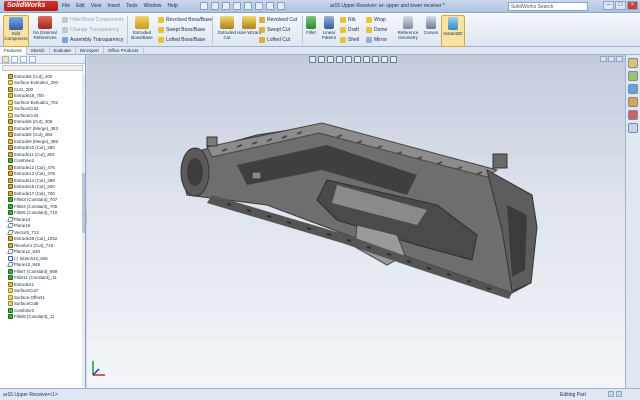 Image resolution: width=640 pixels, height=400 pixels. Describe the element at coordinates (34, 180) in the screenshot. I see `tree-item-label: Extrude14 (Cut)_488` at that location.